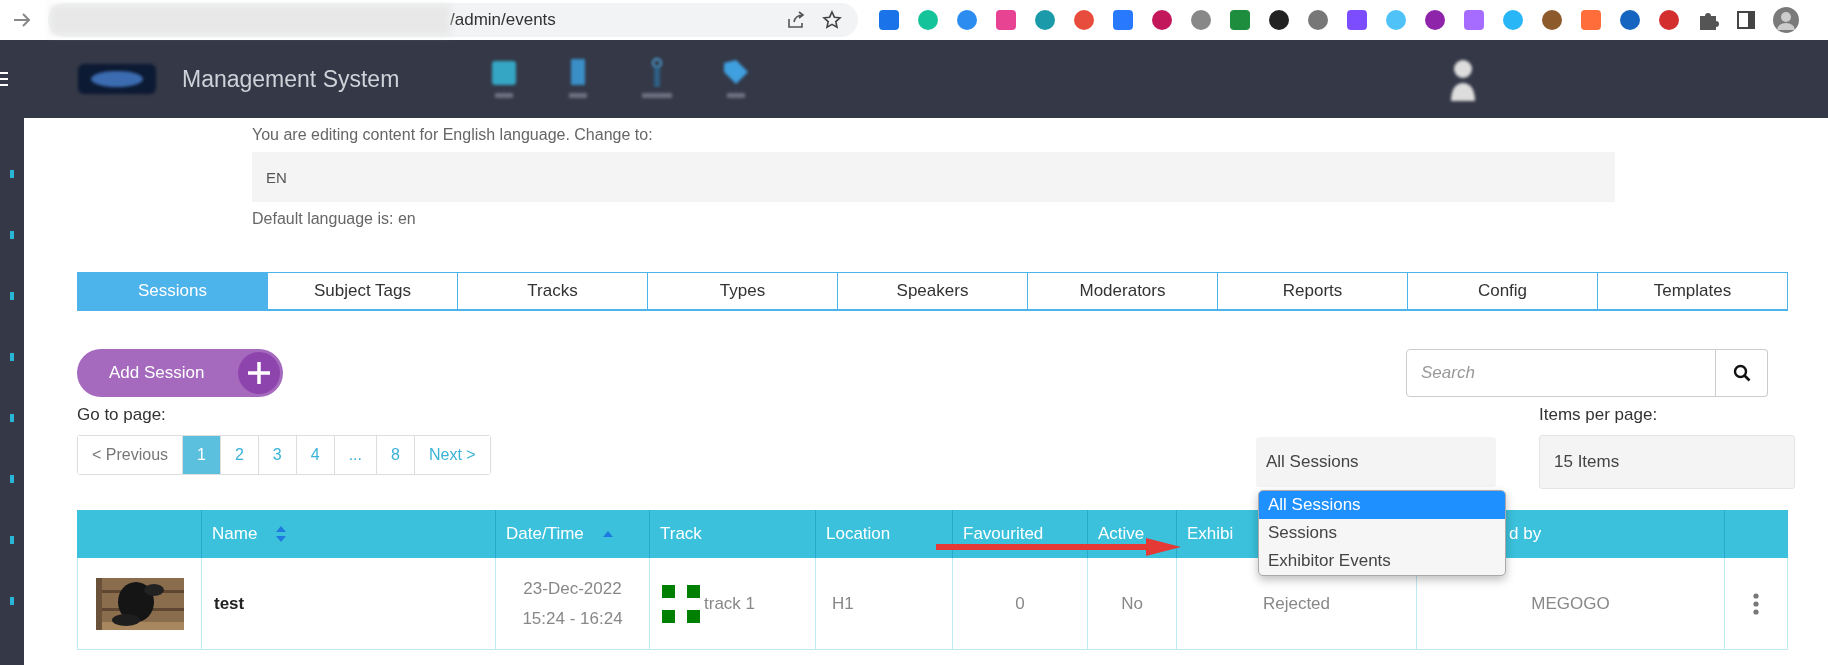 This screenshot has height=665, width=1828. What do you see at coordinates (1382, 561) in the screenshot?
I see `dropdown-option: Exhibitor Events` at bounding box center [1382, 561].